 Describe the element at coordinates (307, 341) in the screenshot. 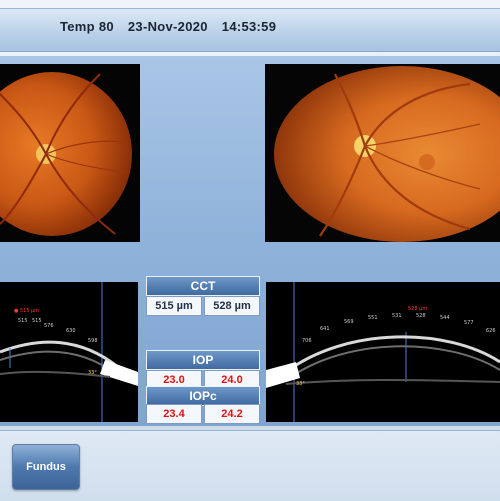

I see `oct-right-value-1: 706` at that location.